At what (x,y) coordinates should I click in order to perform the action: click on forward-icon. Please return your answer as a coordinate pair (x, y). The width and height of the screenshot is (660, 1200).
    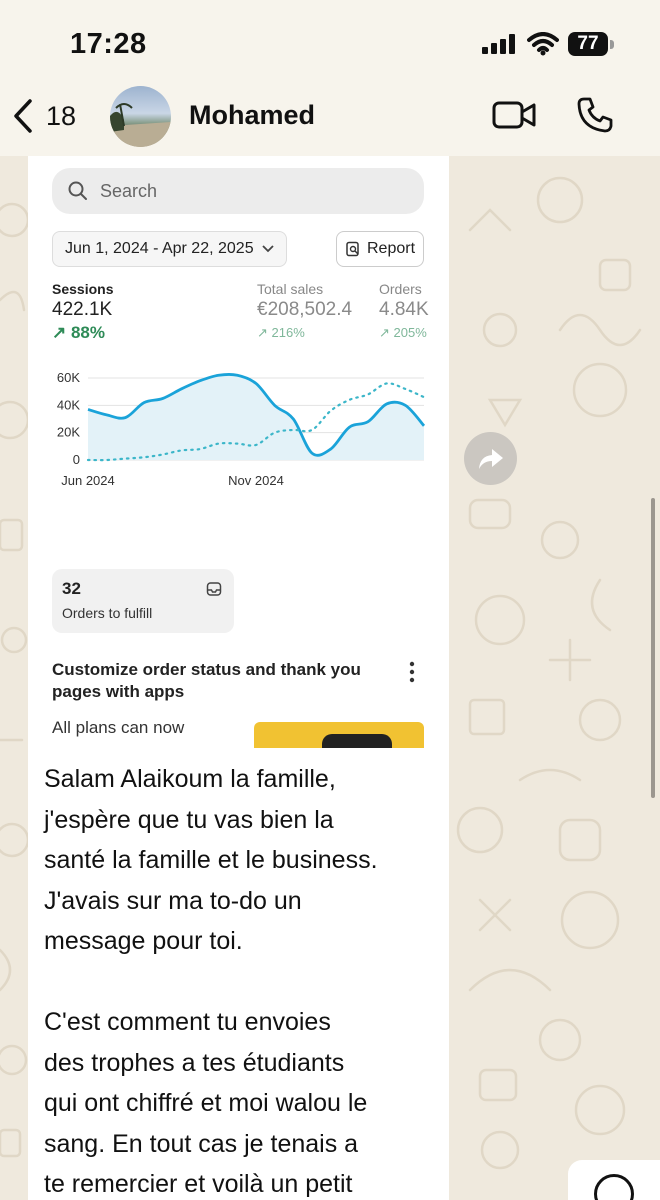
    Looking at the image, I should click on (490, 458).